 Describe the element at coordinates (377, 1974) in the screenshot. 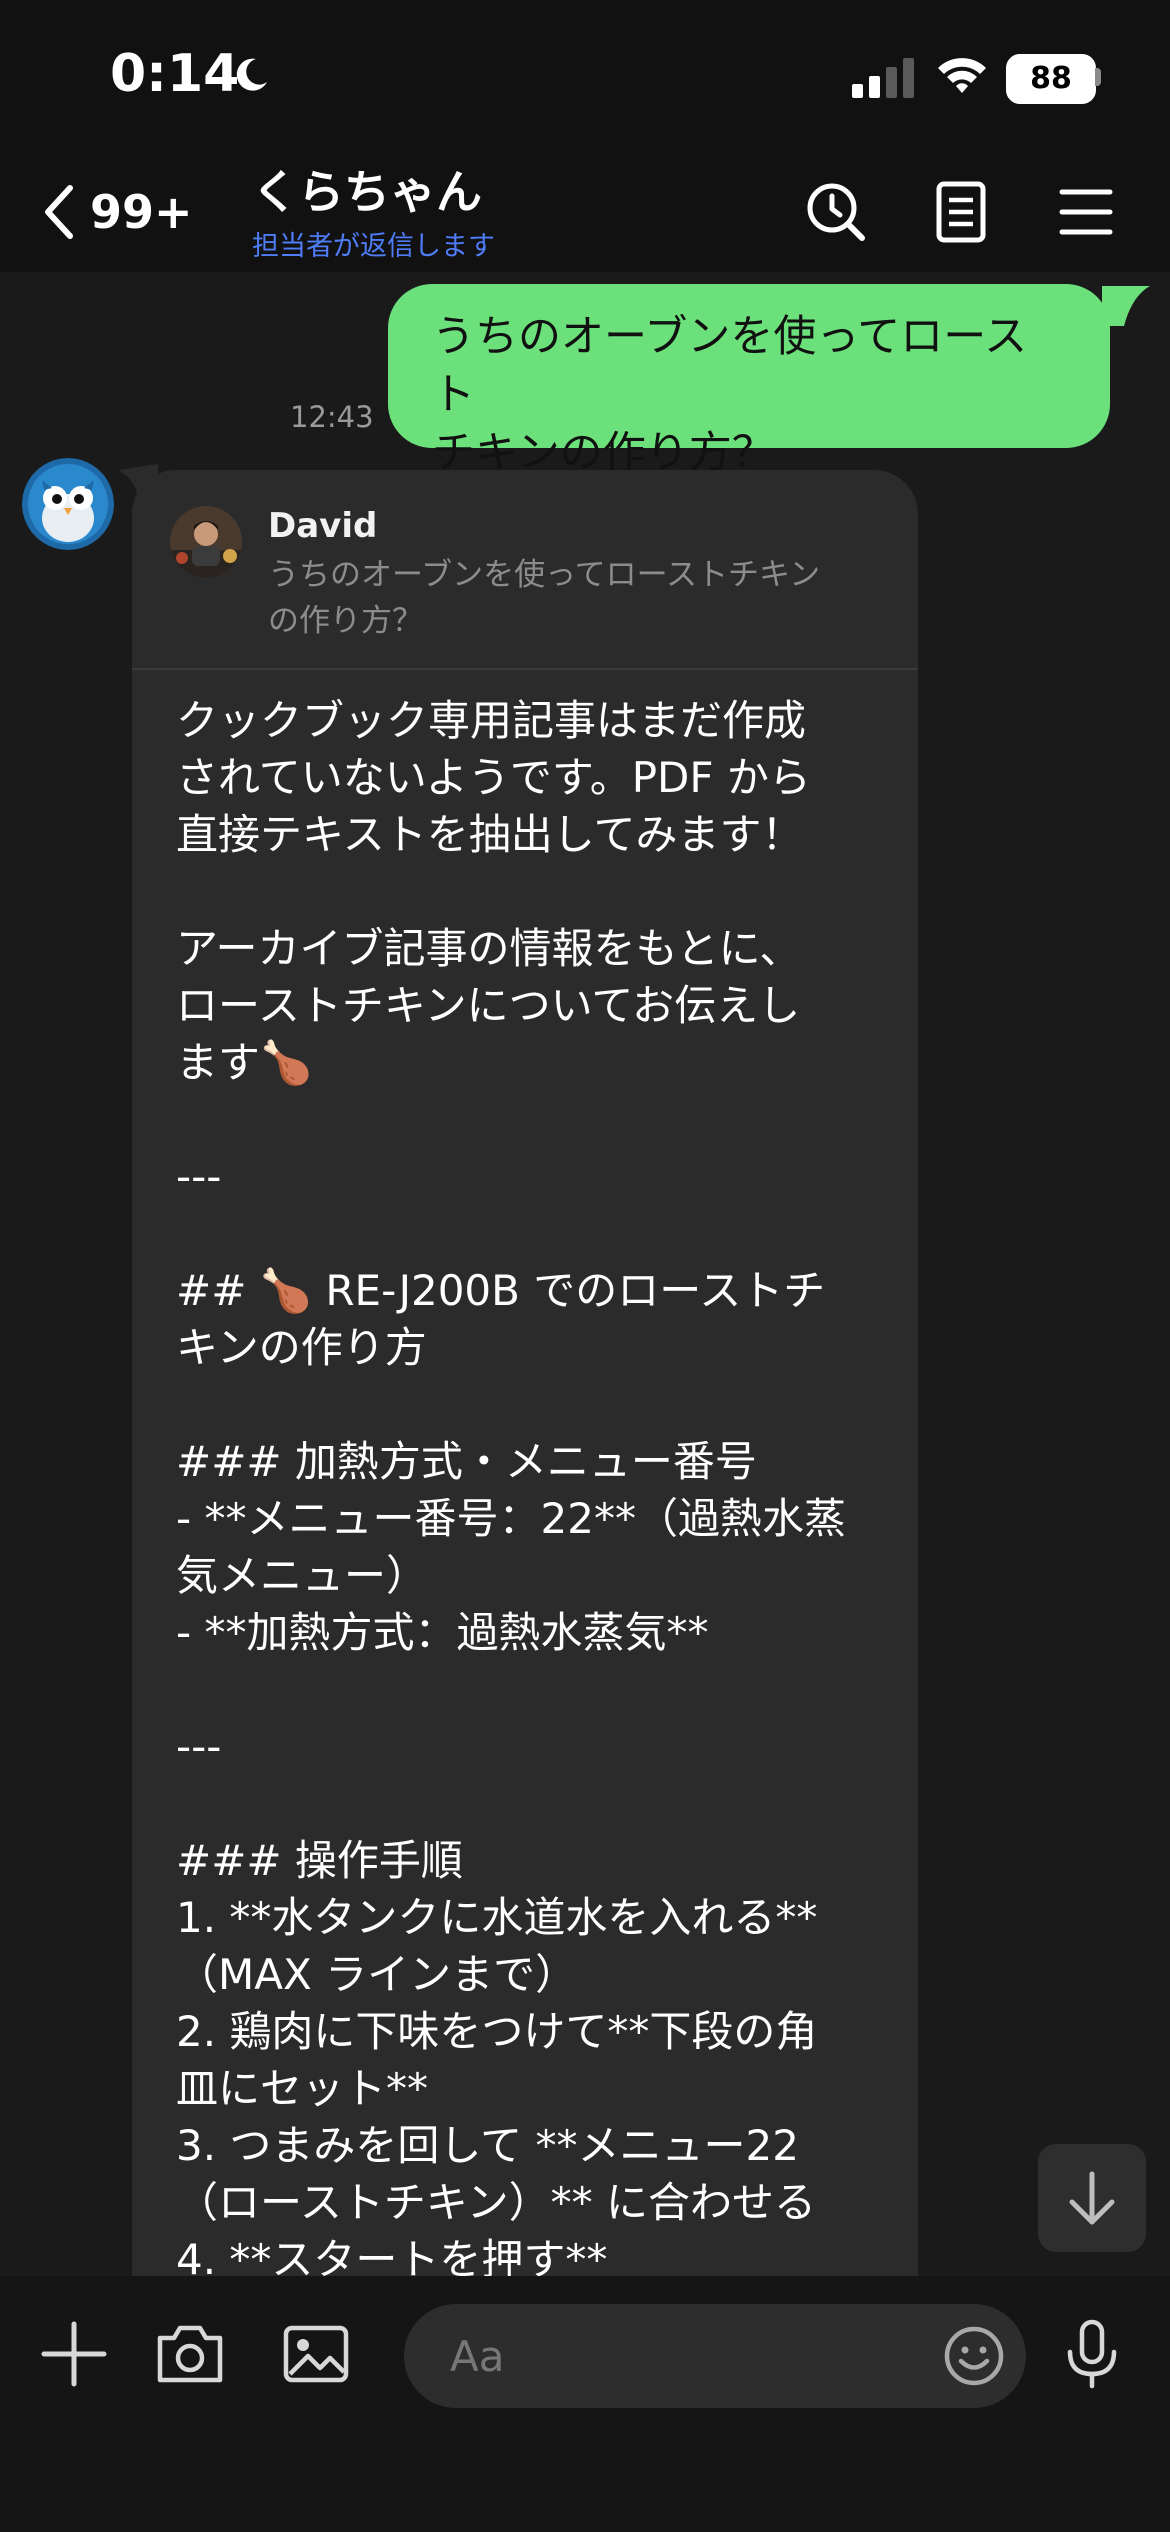

I see `message-line: （MAX ラインまで）` at that location.